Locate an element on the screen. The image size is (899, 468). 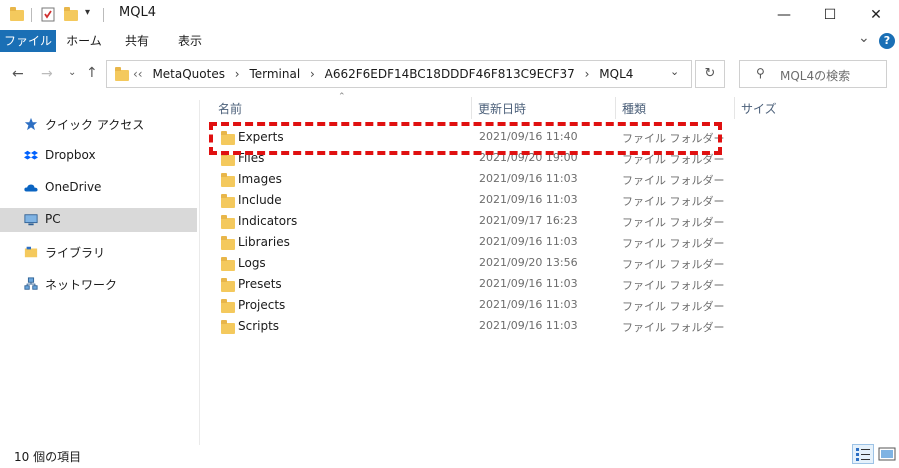
sidebar-item-network: ネットワーク is located at coordinates (98, 284).